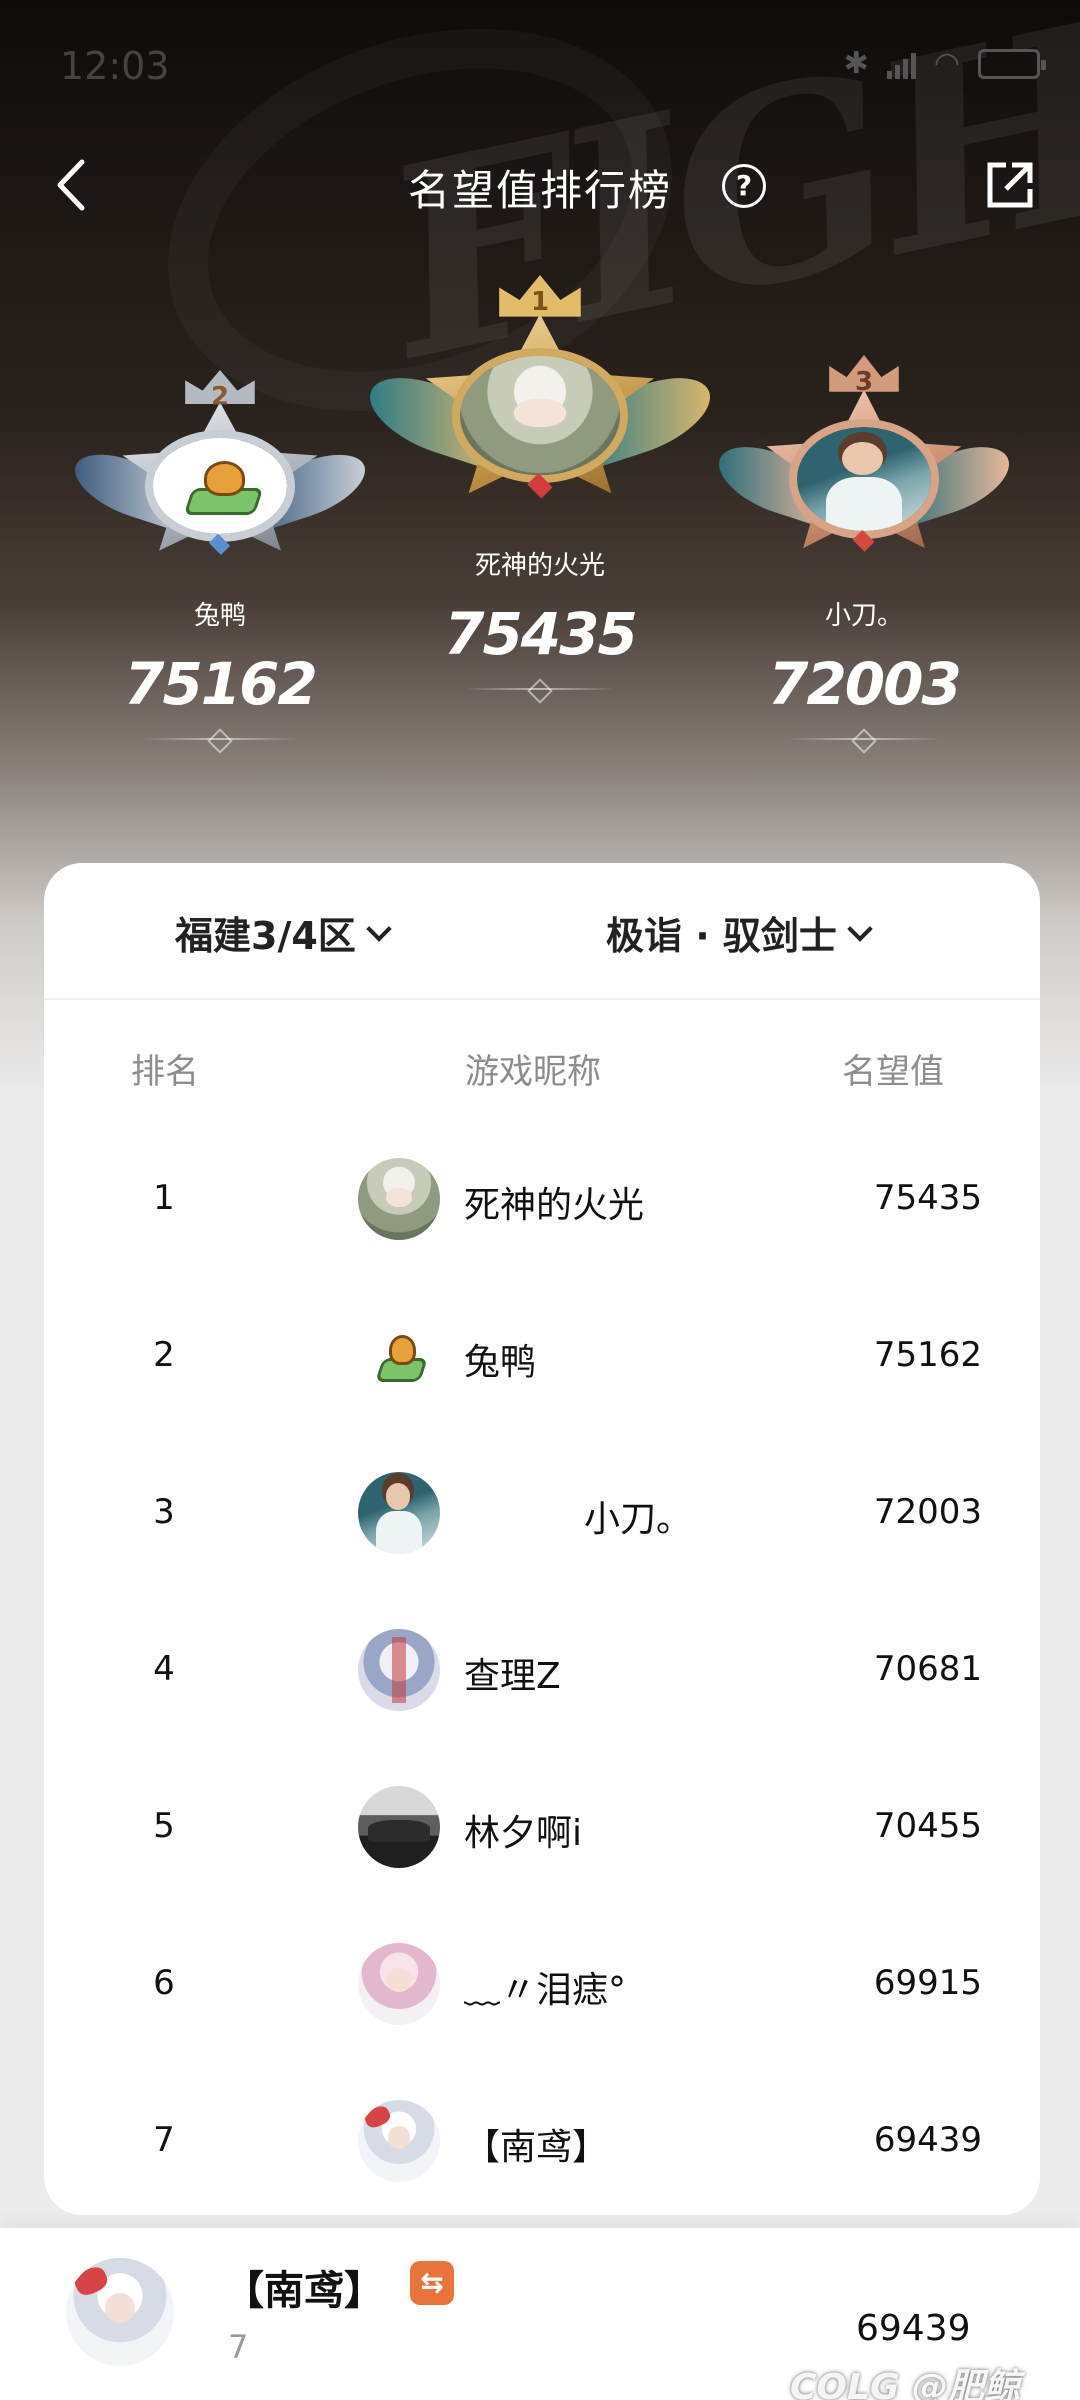  I want to click on share-button, so click(1010, 185).